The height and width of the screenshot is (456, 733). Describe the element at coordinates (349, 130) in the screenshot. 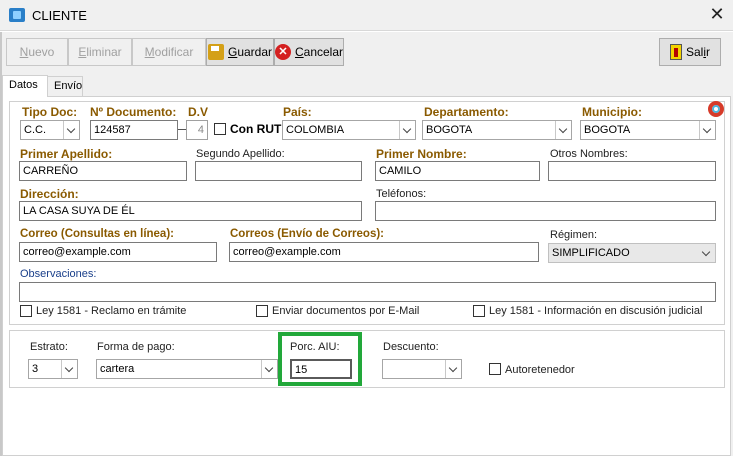

I see `pais-select: COLOMBIA` at that location.